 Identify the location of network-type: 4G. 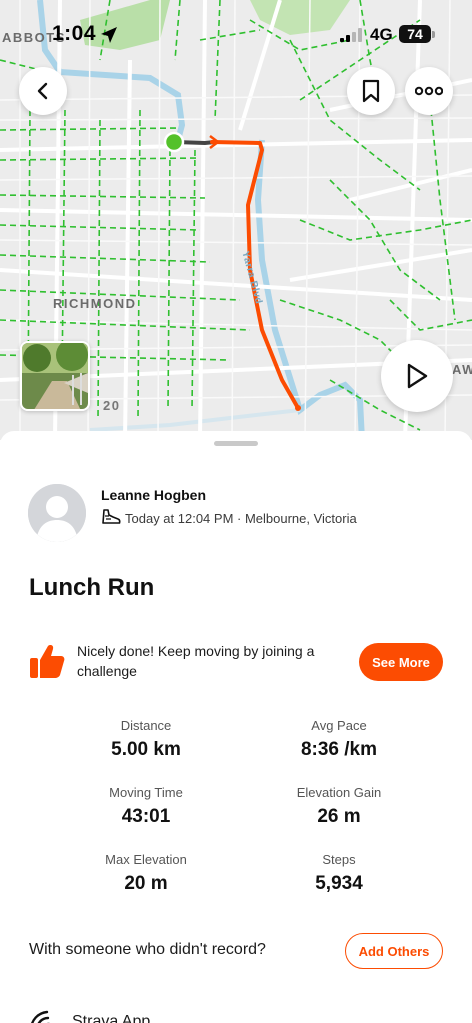
(381, 34).